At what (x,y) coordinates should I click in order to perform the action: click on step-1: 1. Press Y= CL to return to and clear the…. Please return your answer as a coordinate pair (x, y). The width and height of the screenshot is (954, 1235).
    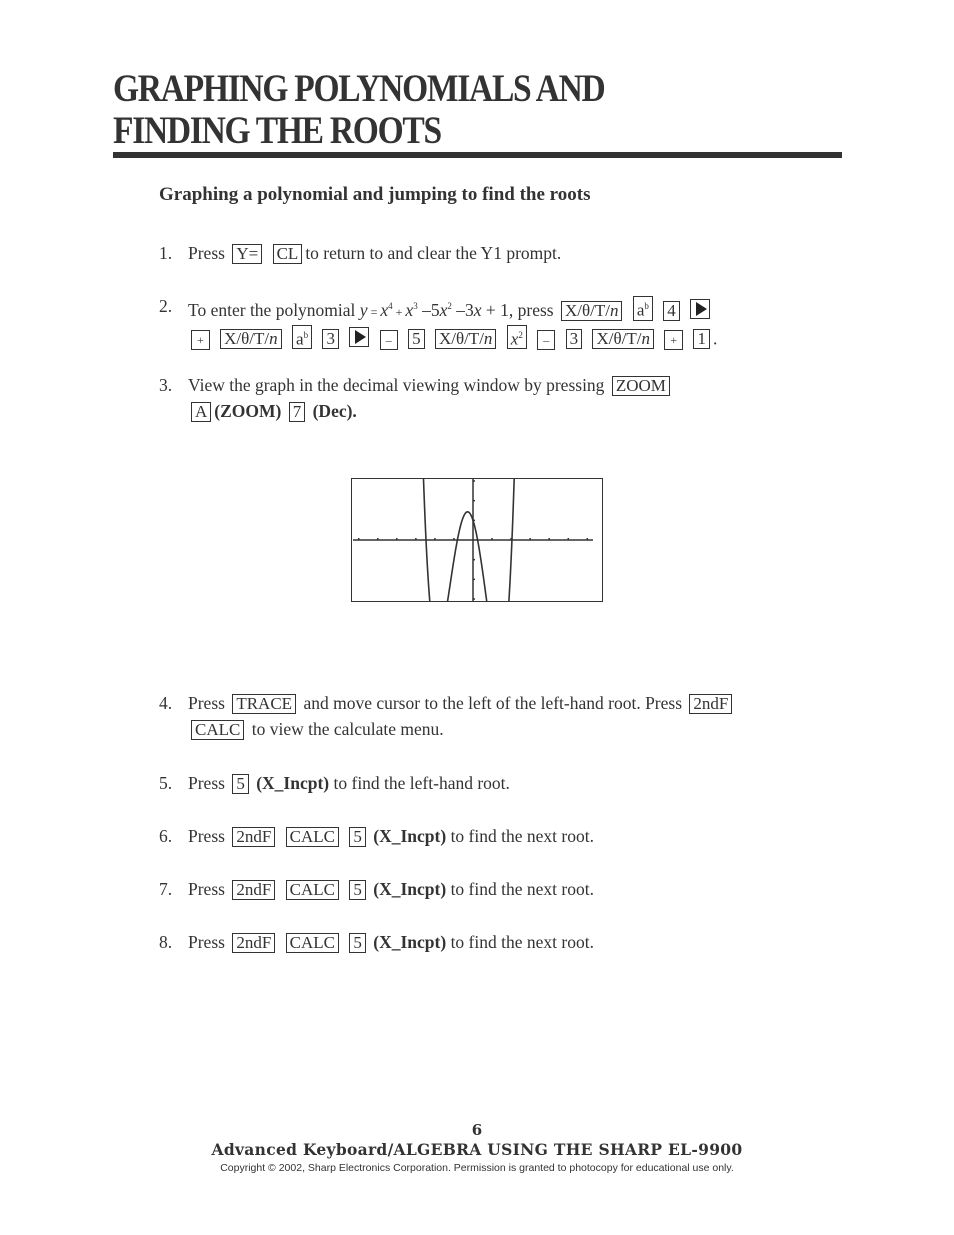
    Looking at the image, I should click on (489, 253).